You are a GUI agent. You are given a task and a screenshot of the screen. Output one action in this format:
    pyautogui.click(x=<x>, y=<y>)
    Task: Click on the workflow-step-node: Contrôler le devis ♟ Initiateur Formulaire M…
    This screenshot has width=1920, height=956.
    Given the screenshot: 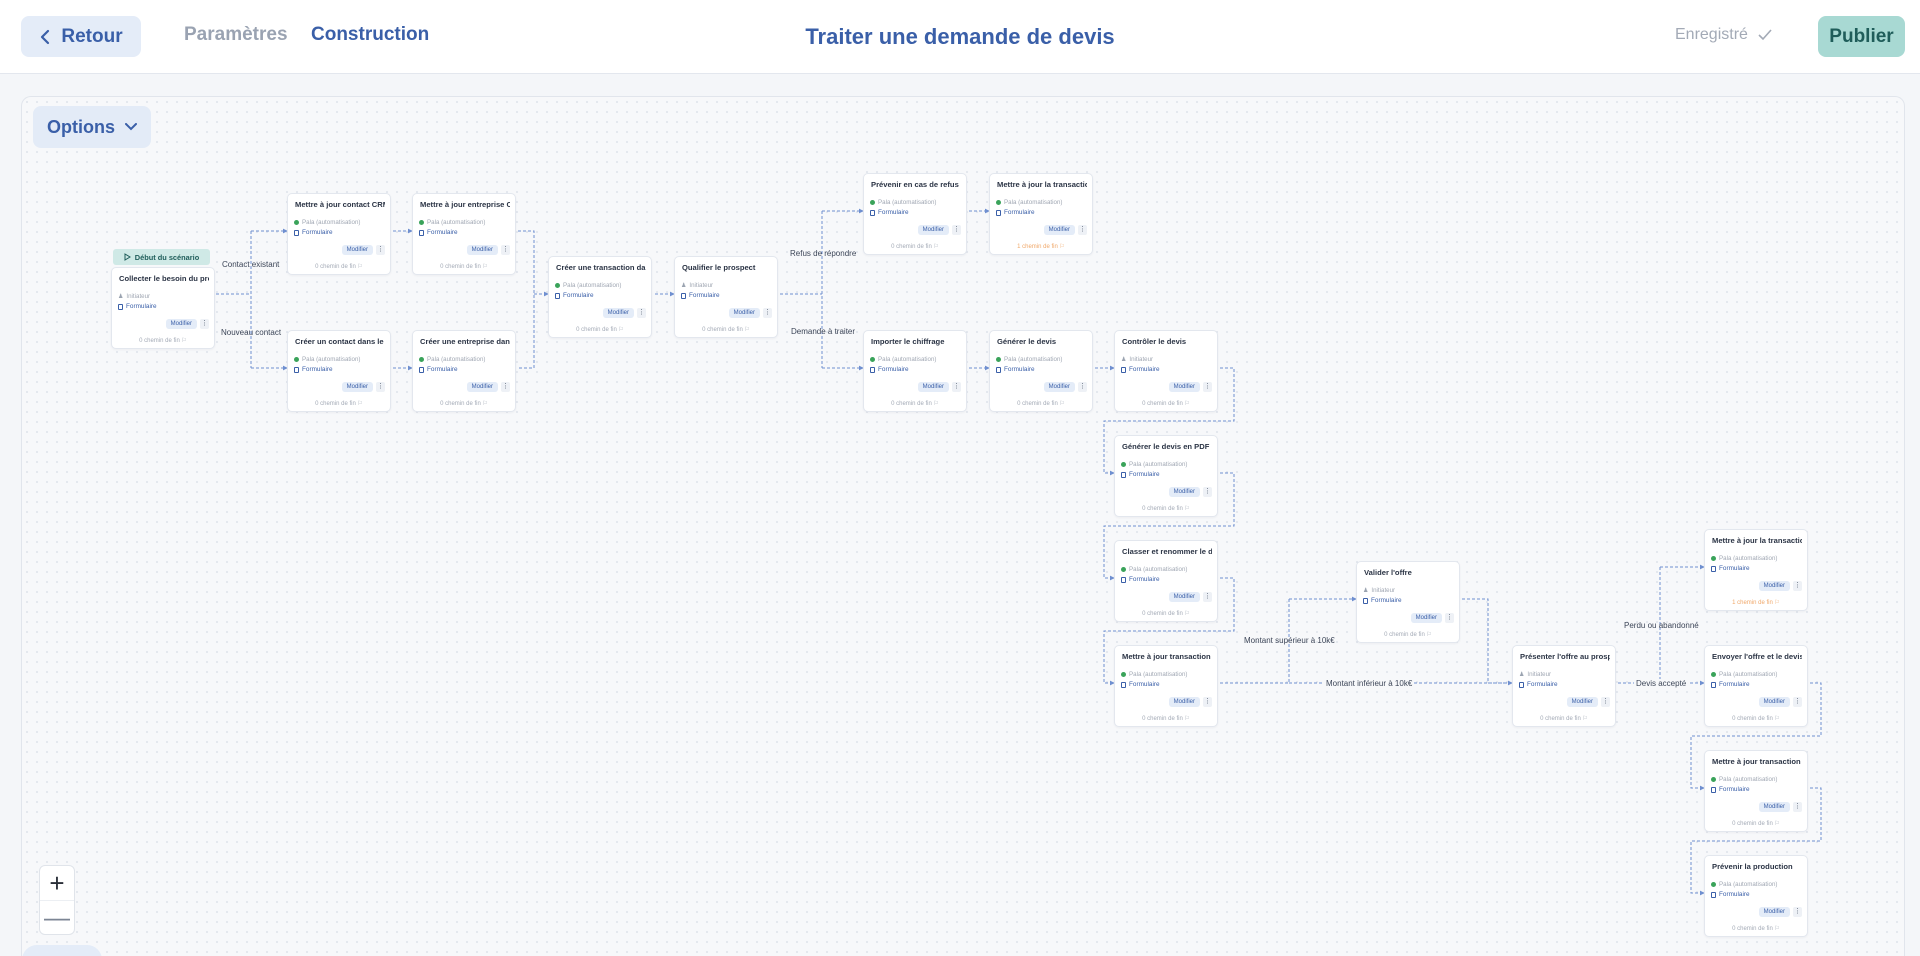 What is the action you would take?
    pyautogui.click(x=1166, y=371)
    